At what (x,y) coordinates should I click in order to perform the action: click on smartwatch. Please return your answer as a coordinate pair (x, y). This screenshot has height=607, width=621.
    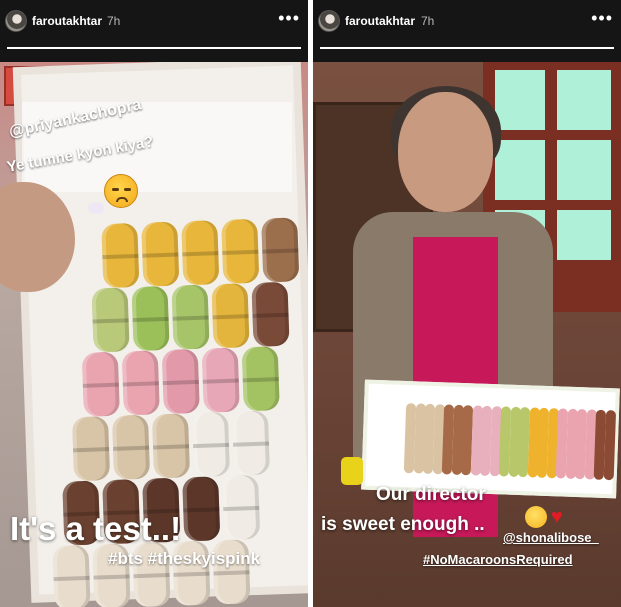
    Looking at the image, I should click on (352, 471).